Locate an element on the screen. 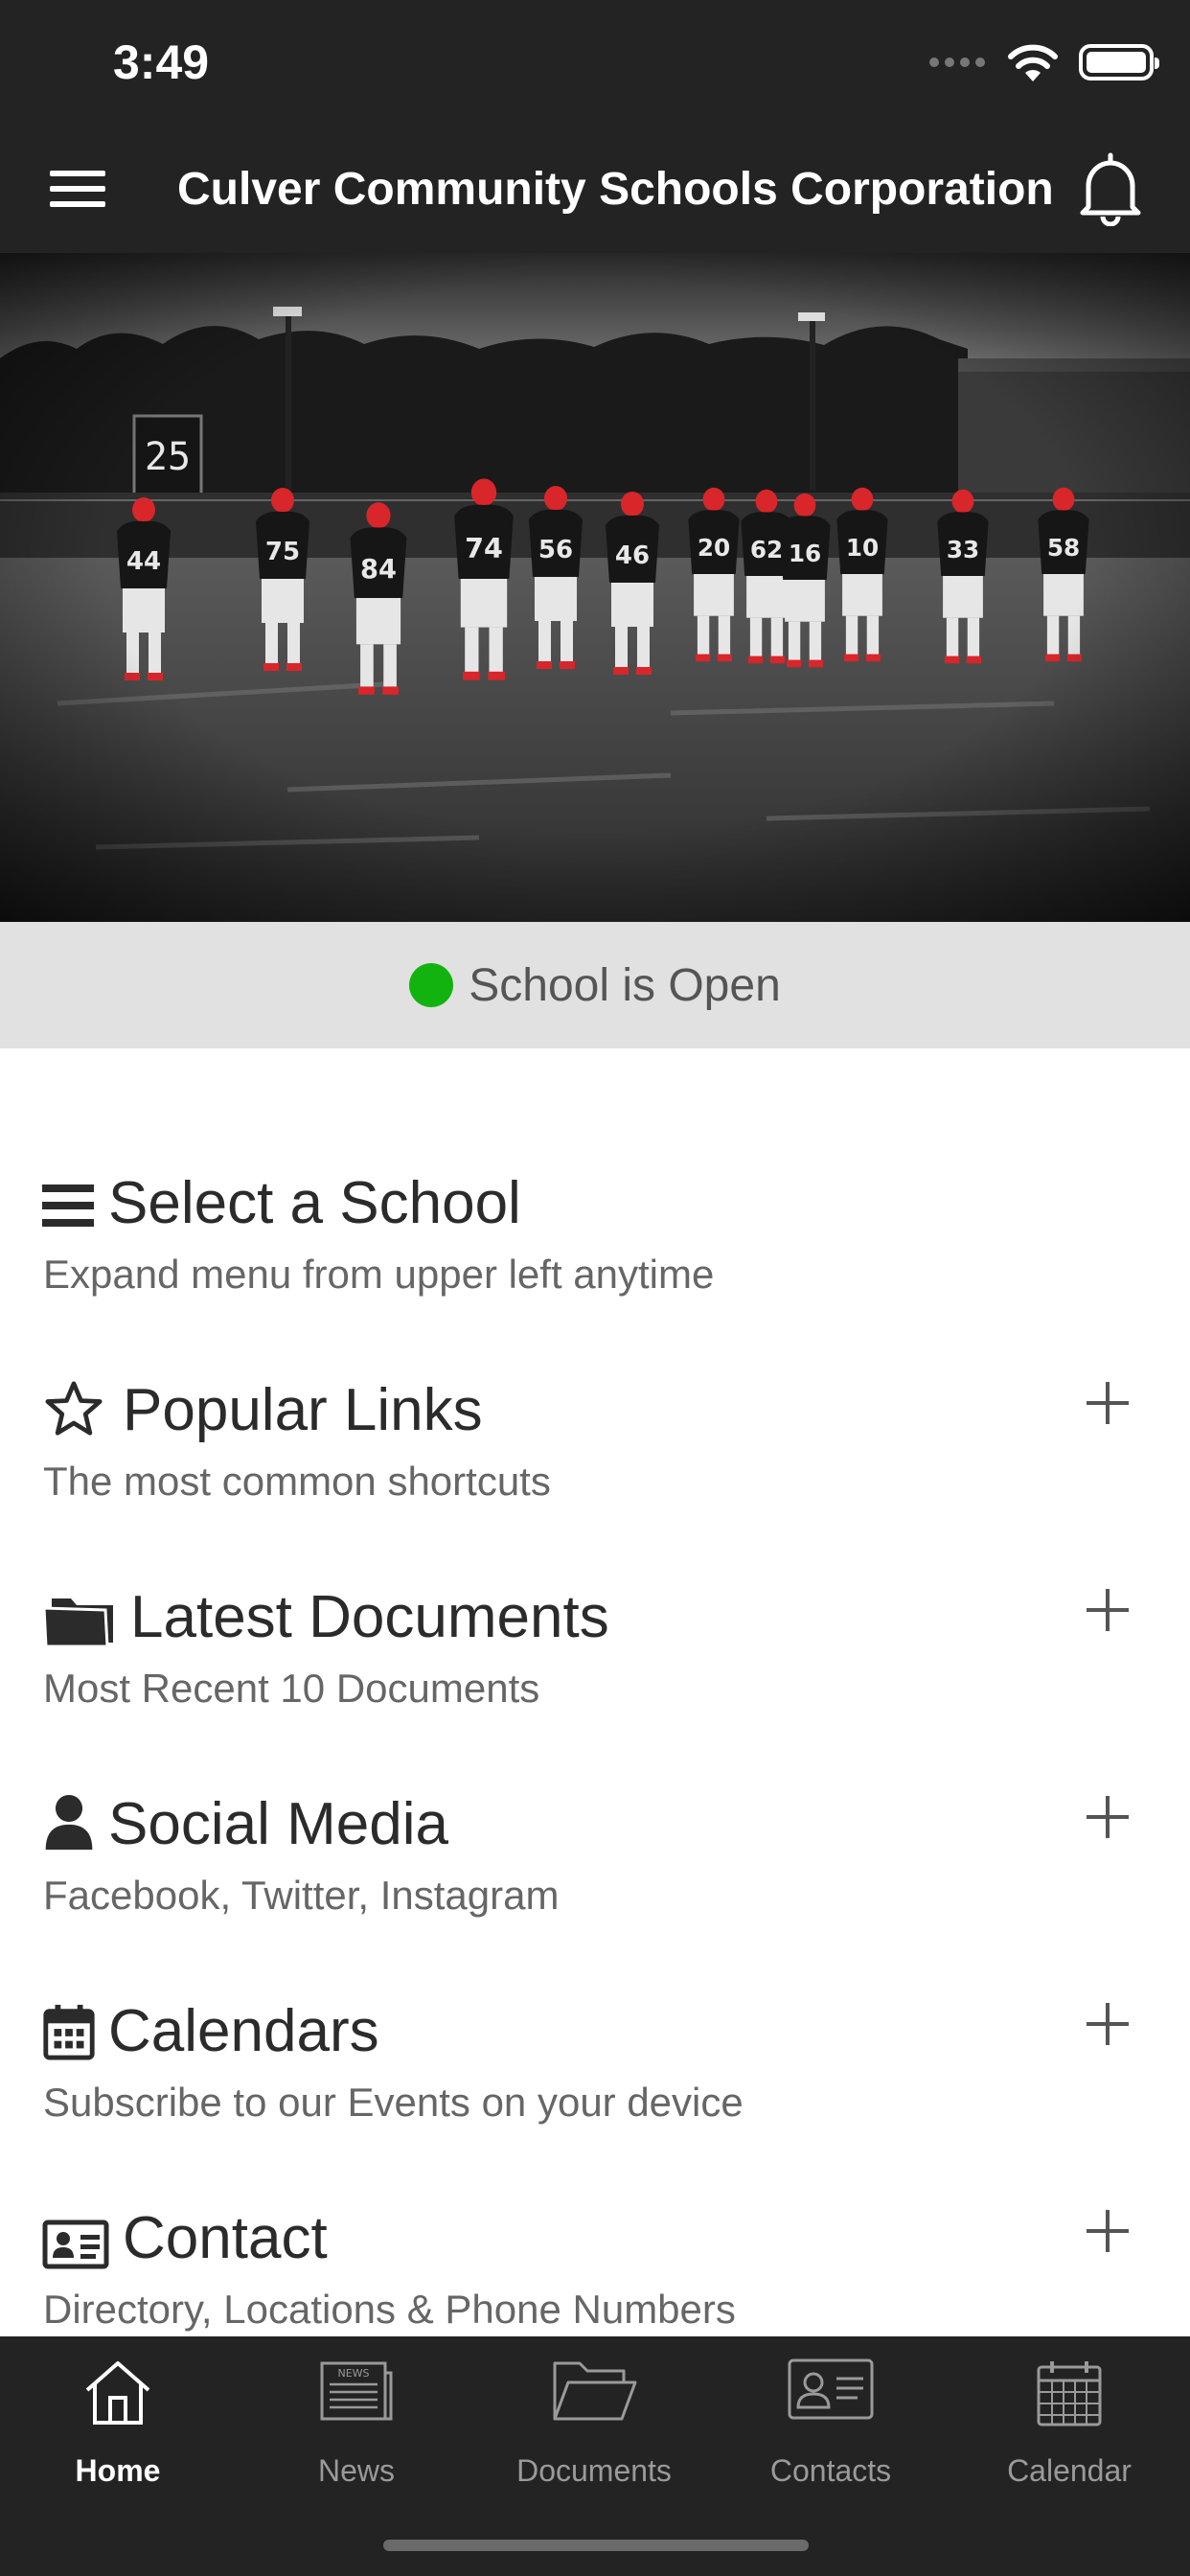 The width and height of the screenshot is (1190, 2576). tab-label: Calendar is located at coordinates (1070, 2470).